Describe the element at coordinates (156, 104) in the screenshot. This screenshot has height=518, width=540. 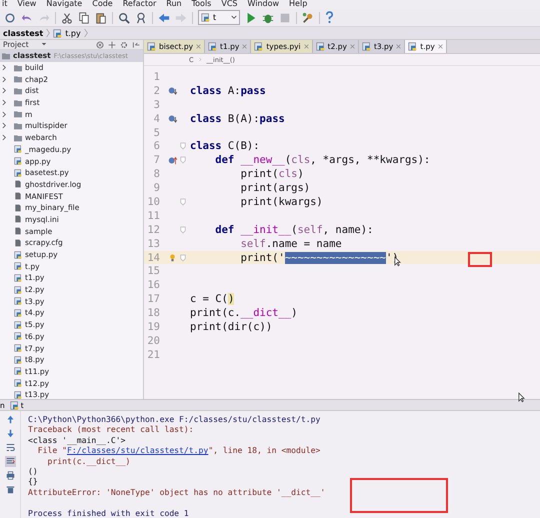
I see `line-number: 3` at that location.